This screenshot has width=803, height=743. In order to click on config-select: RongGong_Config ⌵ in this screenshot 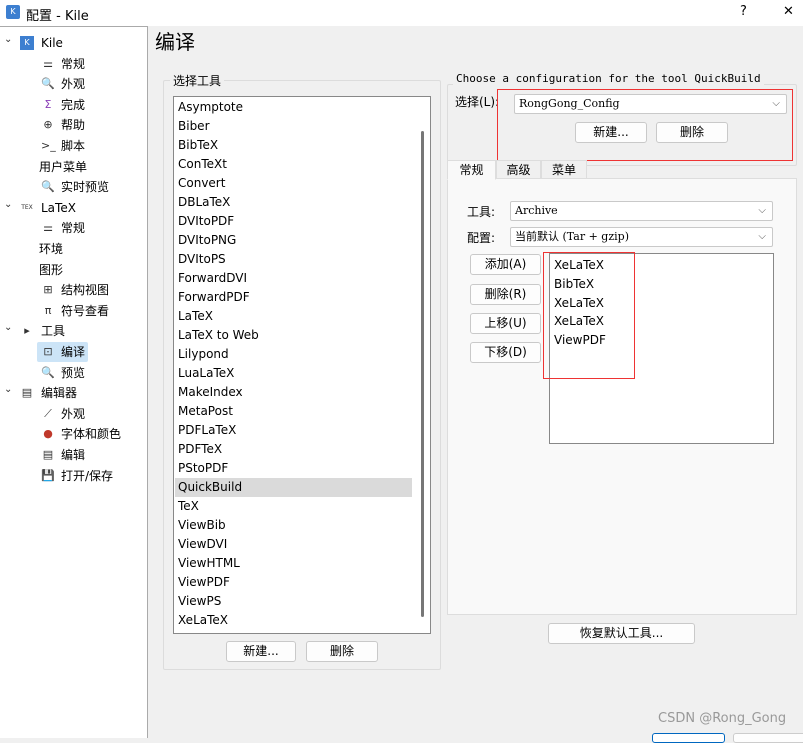, I will do `click(650, 104)`.